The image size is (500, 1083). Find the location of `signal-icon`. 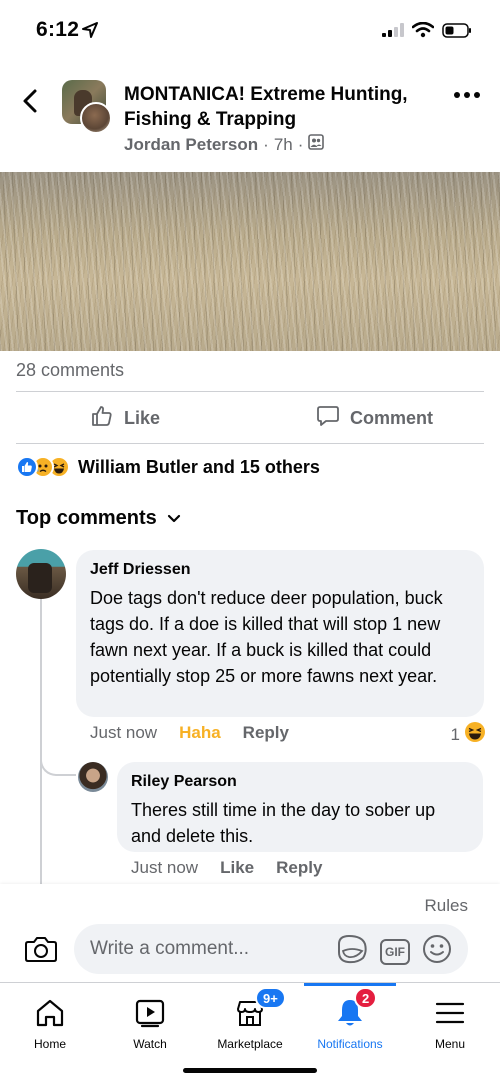

signal-icon is located at coordinates (393, 32).